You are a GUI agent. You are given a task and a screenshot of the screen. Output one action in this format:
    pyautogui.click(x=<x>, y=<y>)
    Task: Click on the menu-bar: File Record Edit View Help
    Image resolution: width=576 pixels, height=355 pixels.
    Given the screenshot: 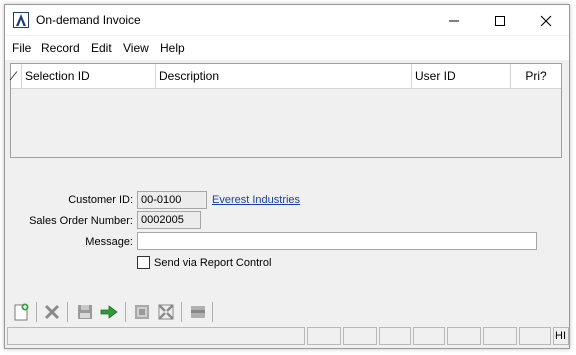 What is the action you would take?
    pyautogui.click(x=287, y=48)
    